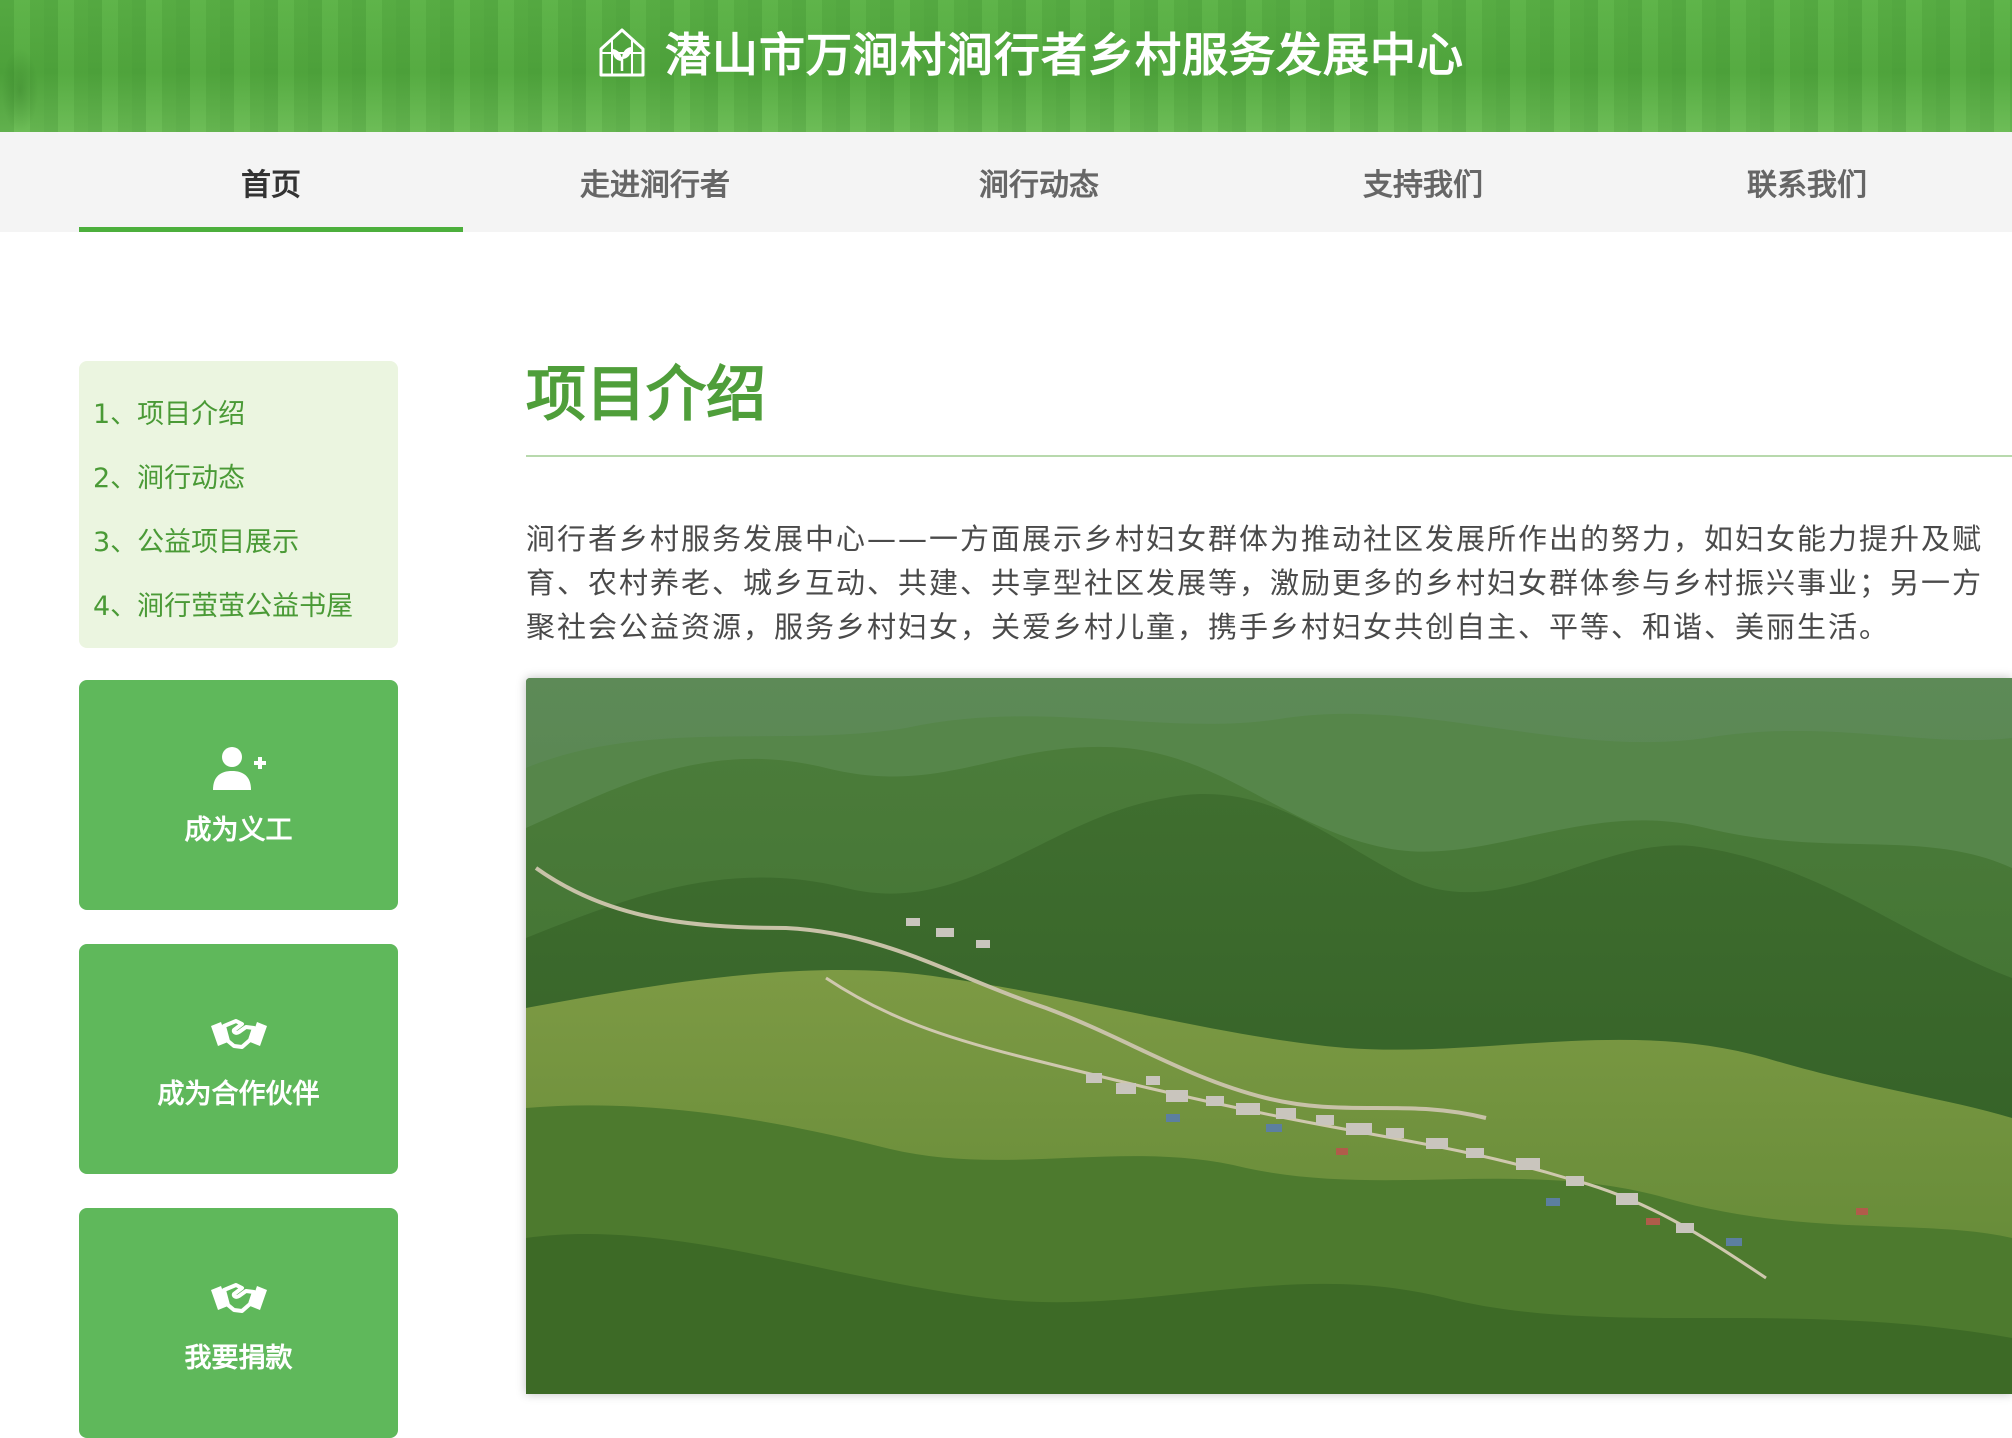 Image resolution: width=2012 pixels, height=1438 pixels. What do you see at coordinates (1269, 456) in the screenshot?
I see `title-divider` at bounding box center [1269, 456].